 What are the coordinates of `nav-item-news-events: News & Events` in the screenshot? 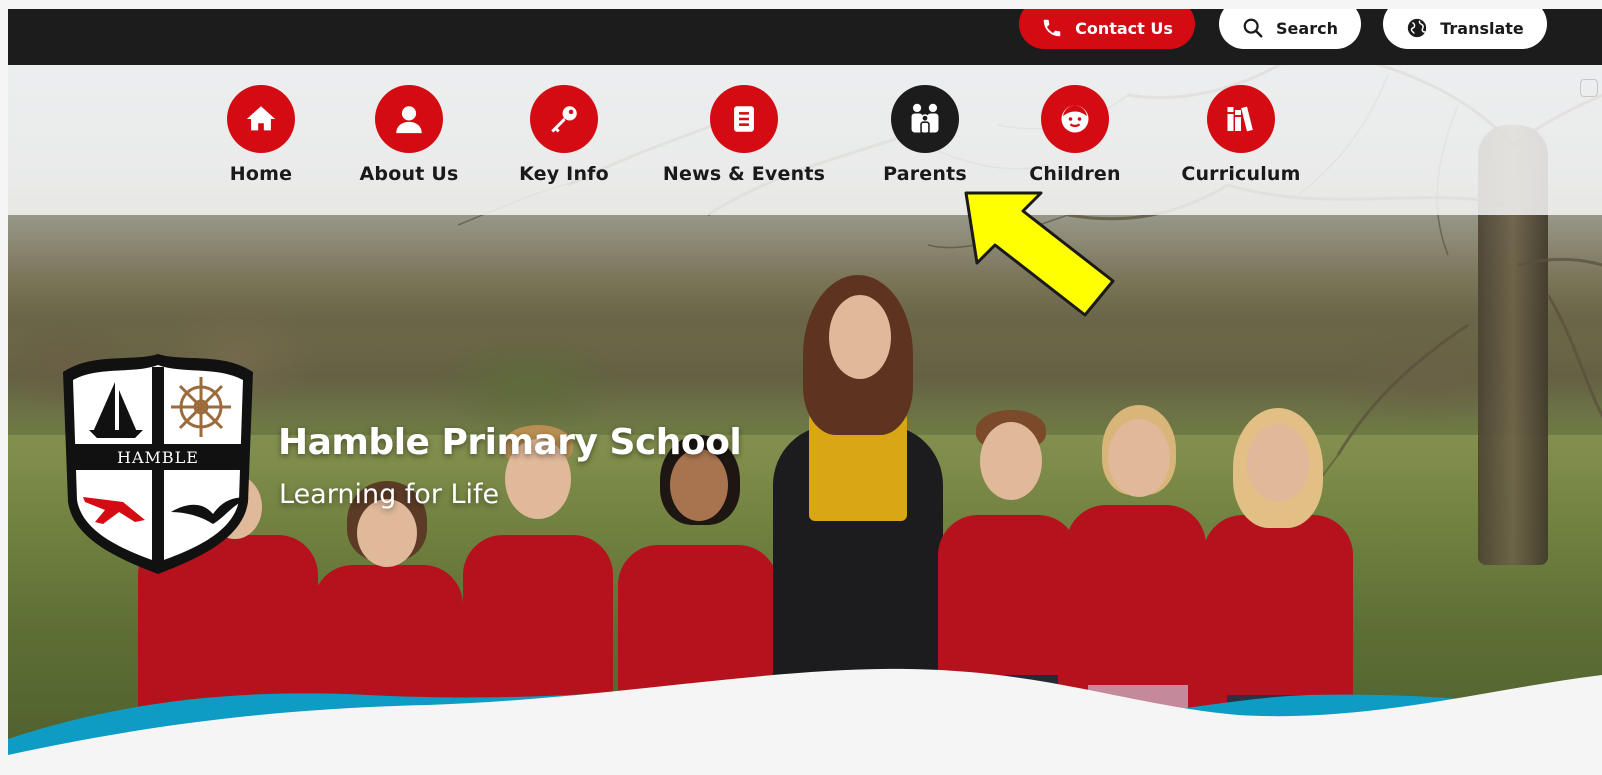 It's located at (744, 135).